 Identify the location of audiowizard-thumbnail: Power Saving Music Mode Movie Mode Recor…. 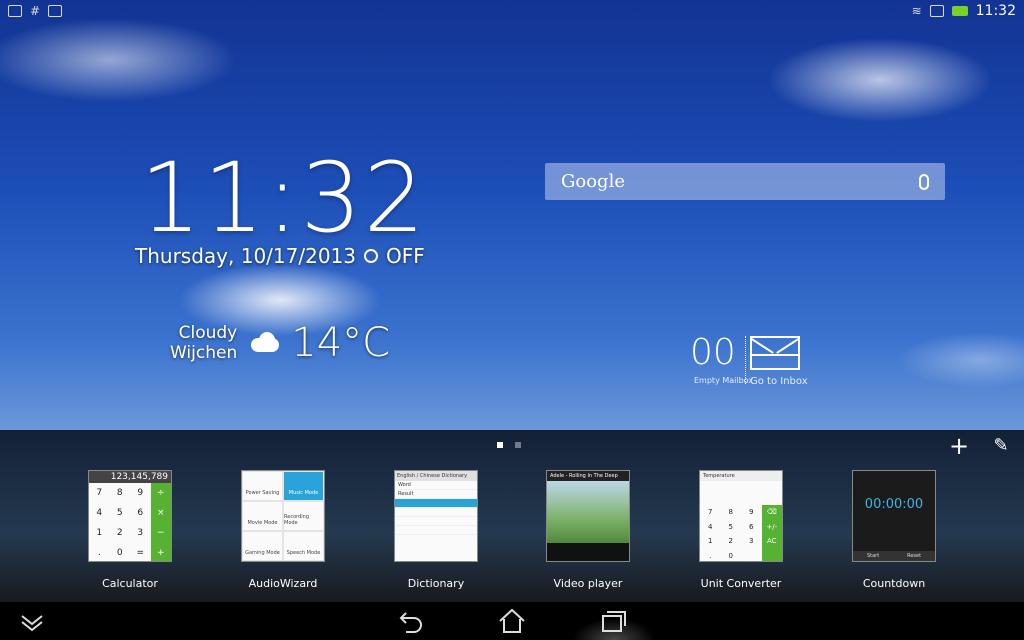
(283, 516).